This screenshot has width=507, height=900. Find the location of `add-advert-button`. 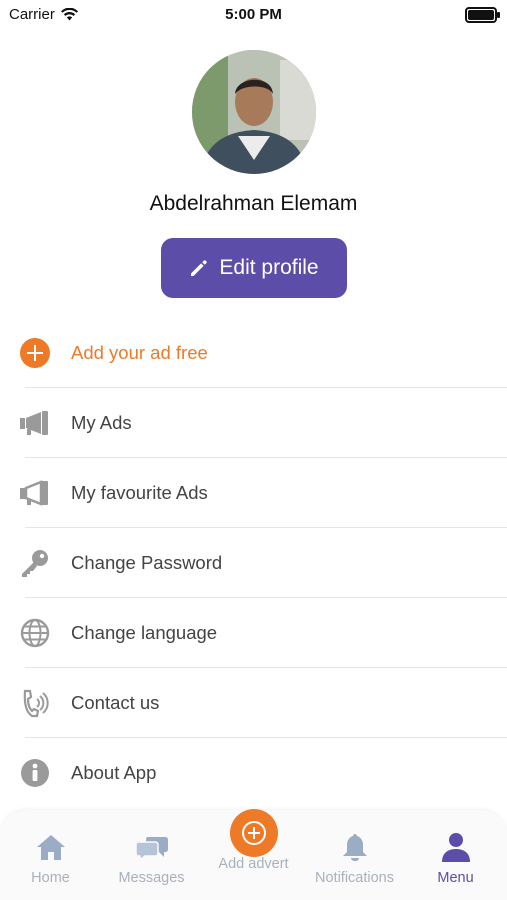

add-advert-button is located at coordinates (253, 833).